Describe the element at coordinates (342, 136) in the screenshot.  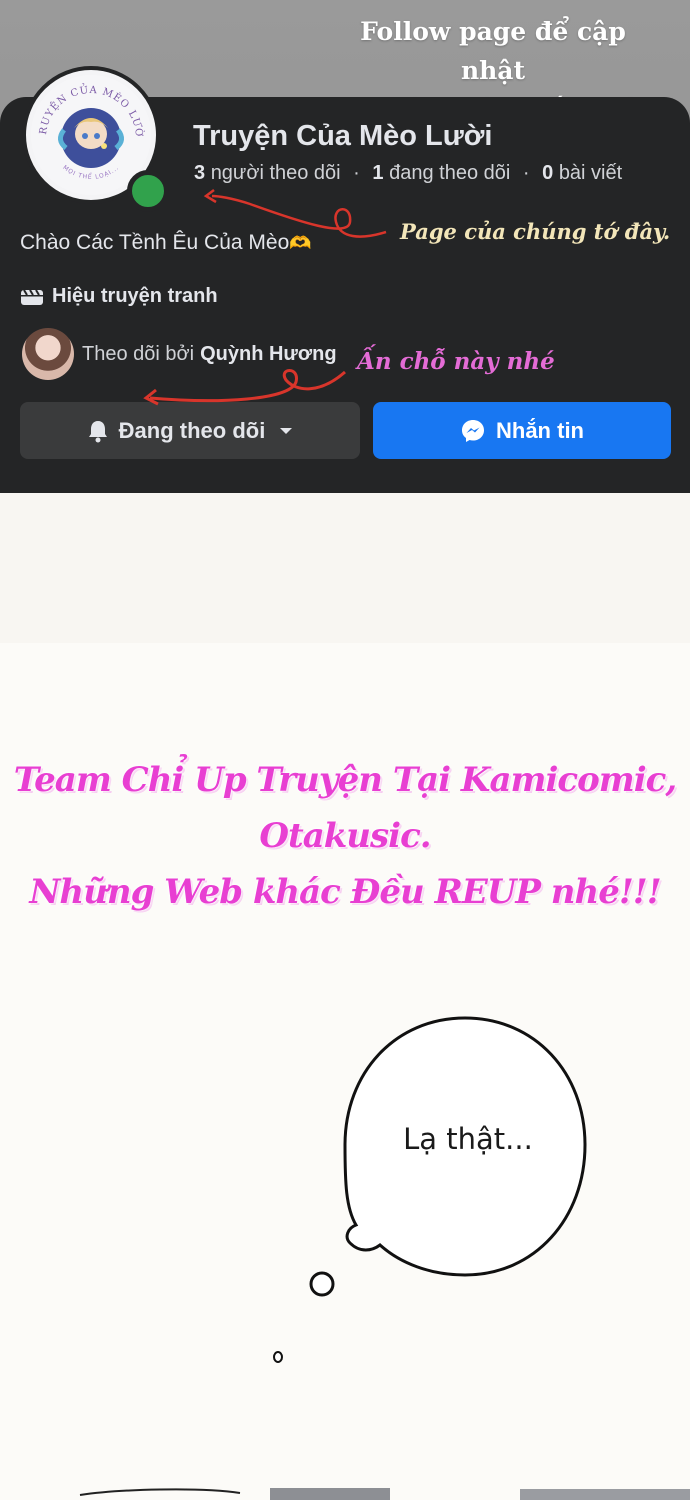
I see `page-title: Truyện Của Mèo Lười` at that location.